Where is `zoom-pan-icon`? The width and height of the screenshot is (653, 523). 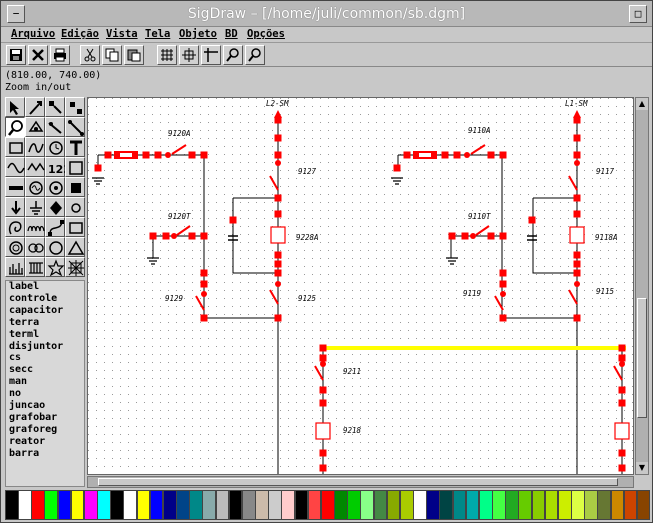 zoom-pan-icon is located at coordinates (233, 55).